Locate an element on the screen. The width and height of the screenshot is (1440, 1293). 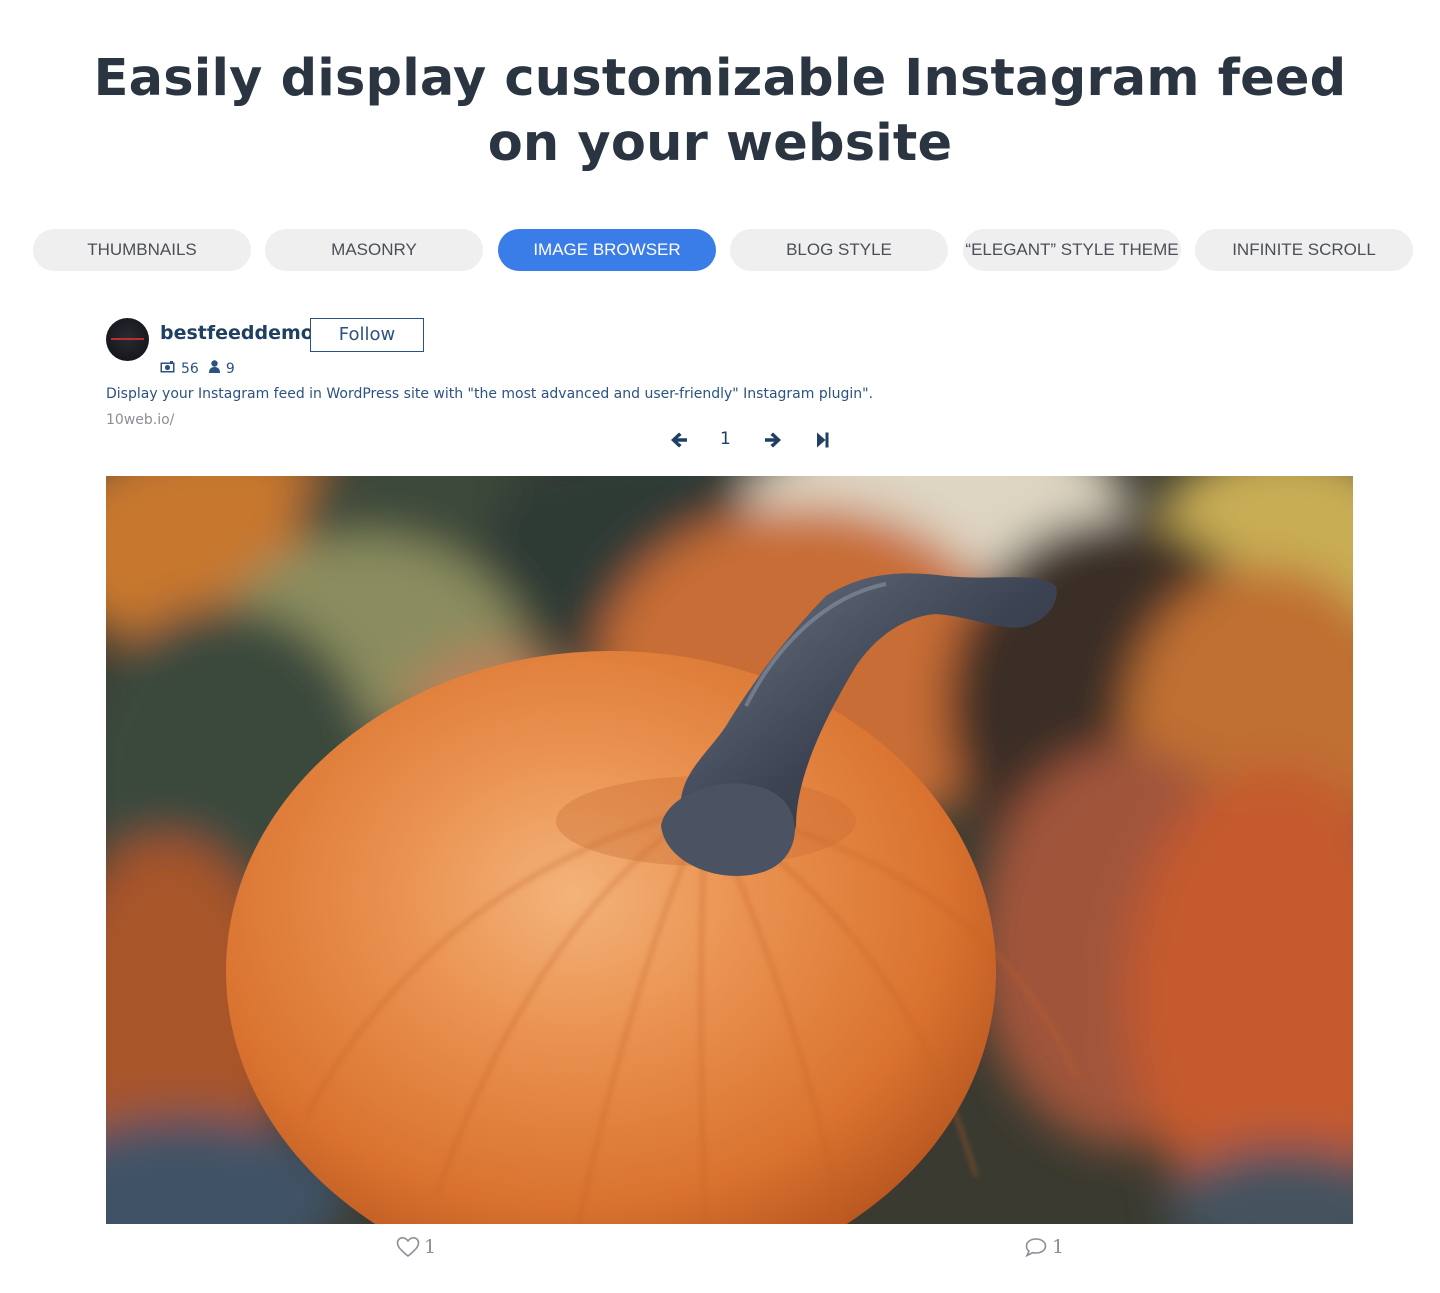
skip-to-last-icon is located at coordinates (823, 440).